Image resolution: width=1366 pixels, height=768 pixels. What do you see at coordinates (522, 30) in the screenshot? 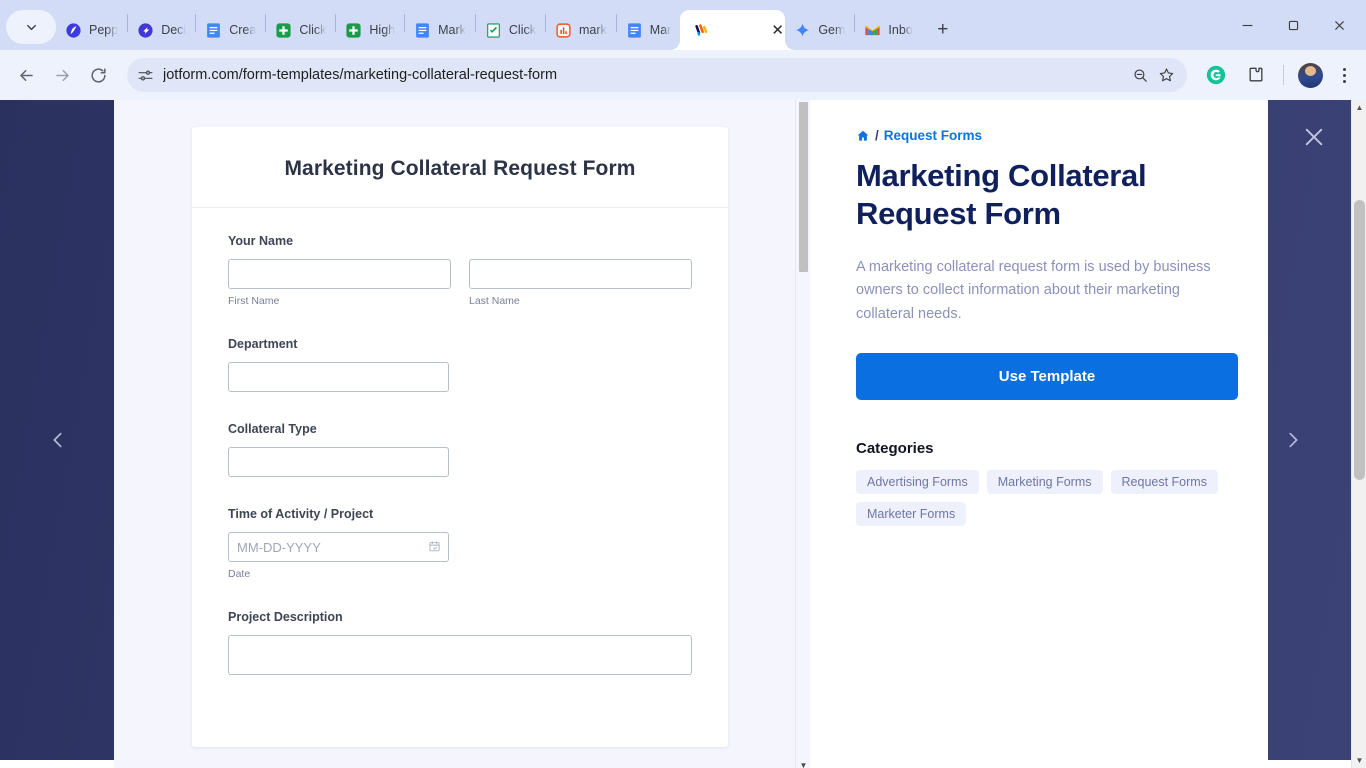
I see `tab-title: Click` at bounding box center [522, 30].